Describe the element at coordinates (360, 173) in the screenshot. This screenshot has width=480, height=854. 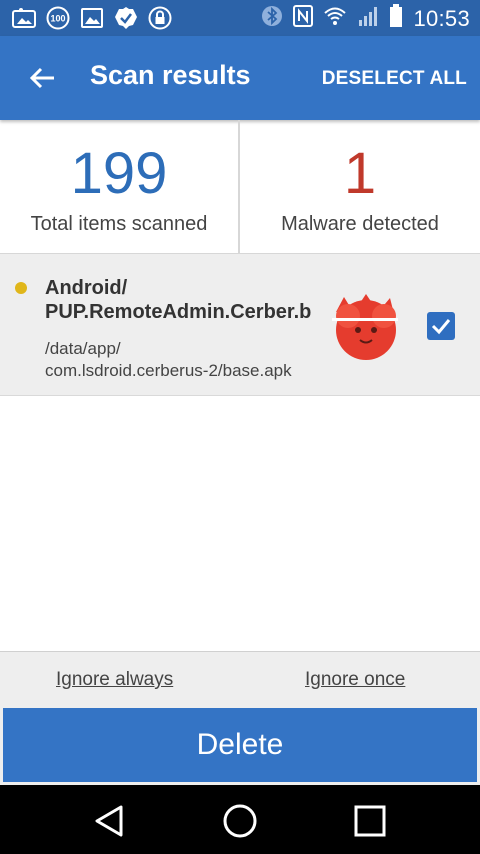
I see `malware-detected-value: 1` at that location.